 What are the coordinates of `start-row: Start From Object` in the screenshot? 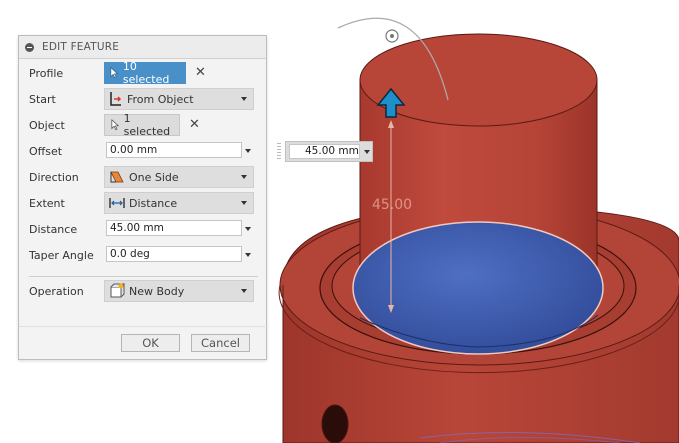 It's located at (143, 99).